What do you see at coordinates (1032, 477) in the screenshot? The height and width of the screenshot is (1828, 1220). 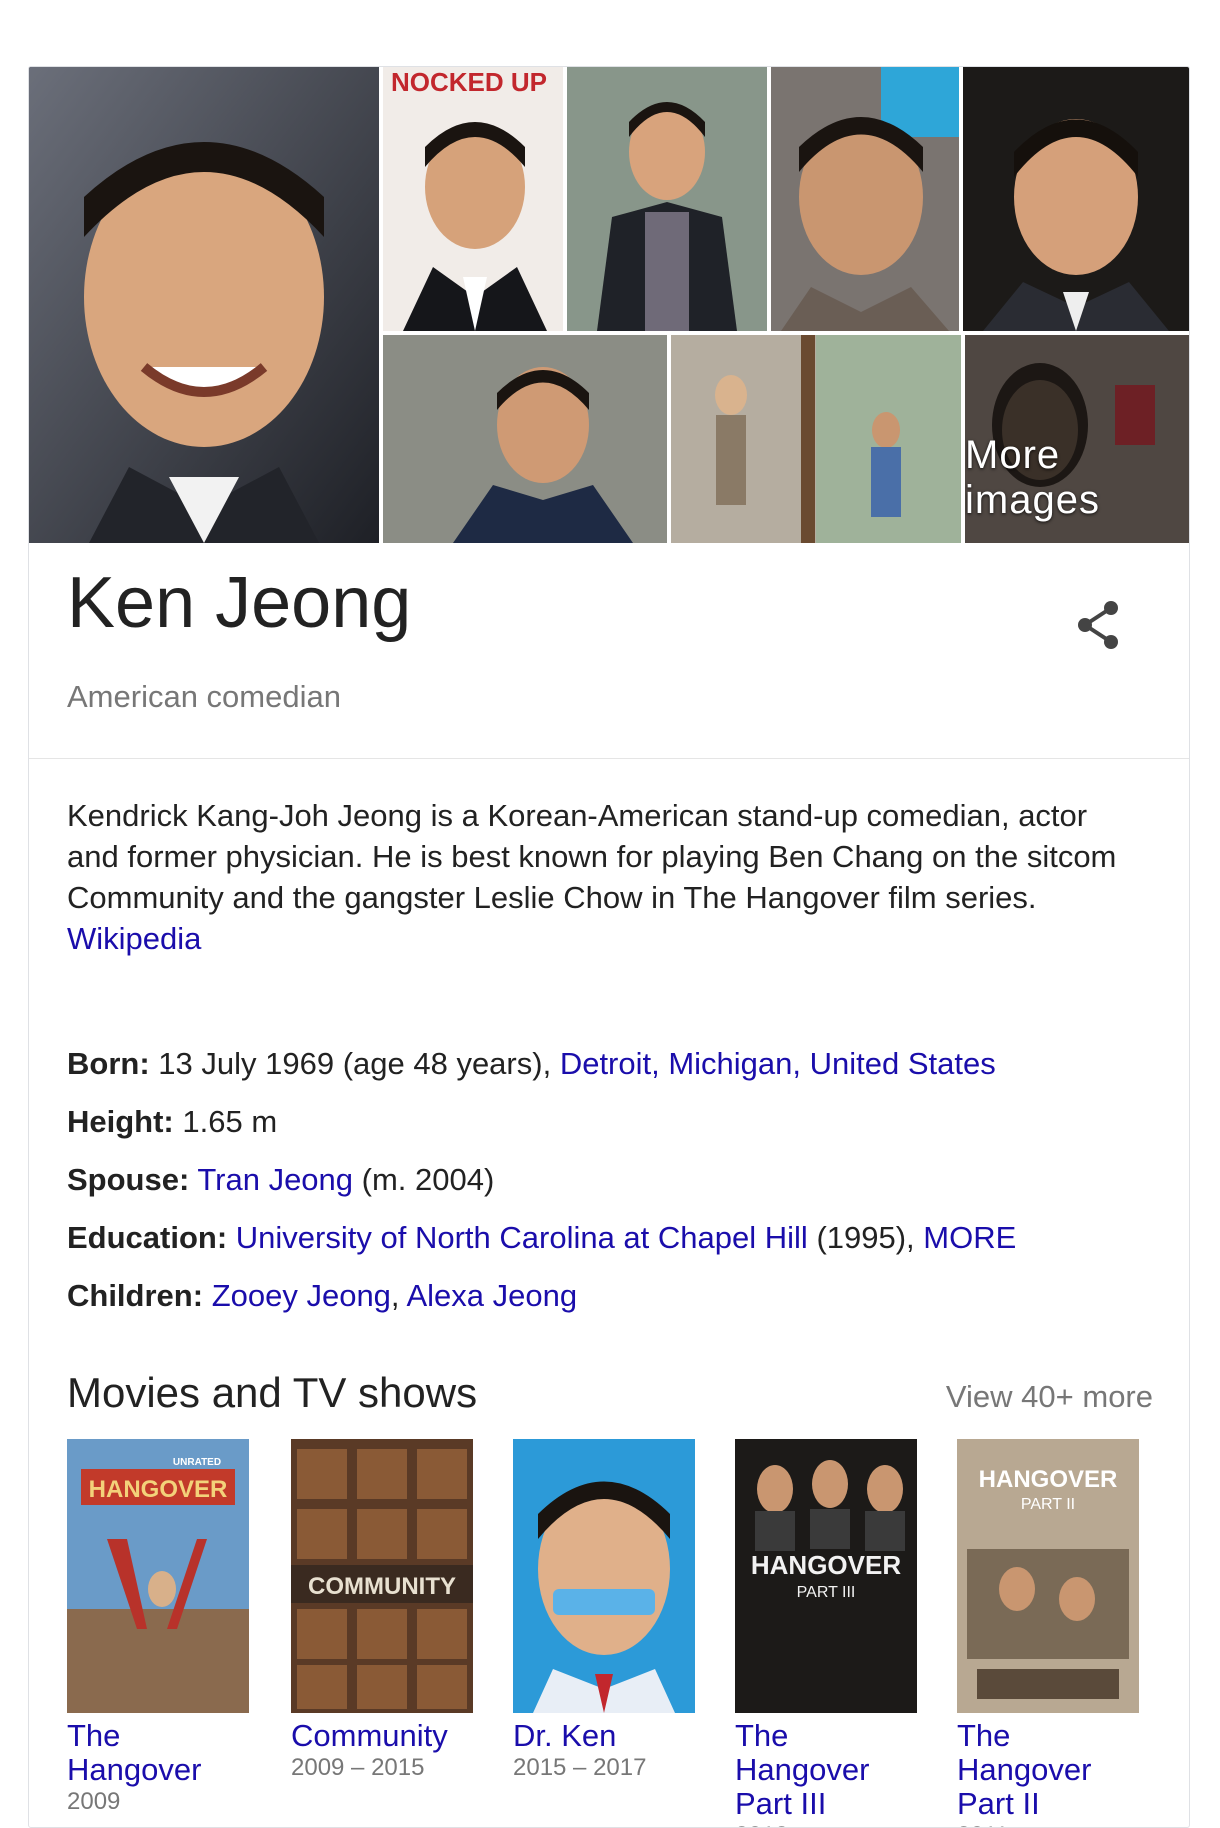 I see `more-images-label: More images` at bounding box center [1032, 477].